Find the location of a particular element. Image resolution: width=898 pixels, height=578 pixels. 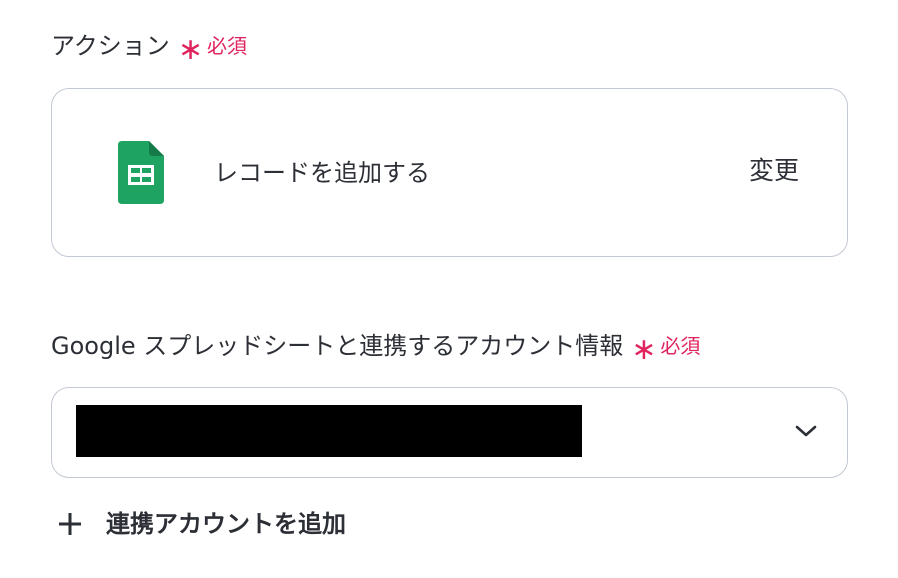

action-field-label: アクション ∗ 必須 is located at coordinates (149, 48).